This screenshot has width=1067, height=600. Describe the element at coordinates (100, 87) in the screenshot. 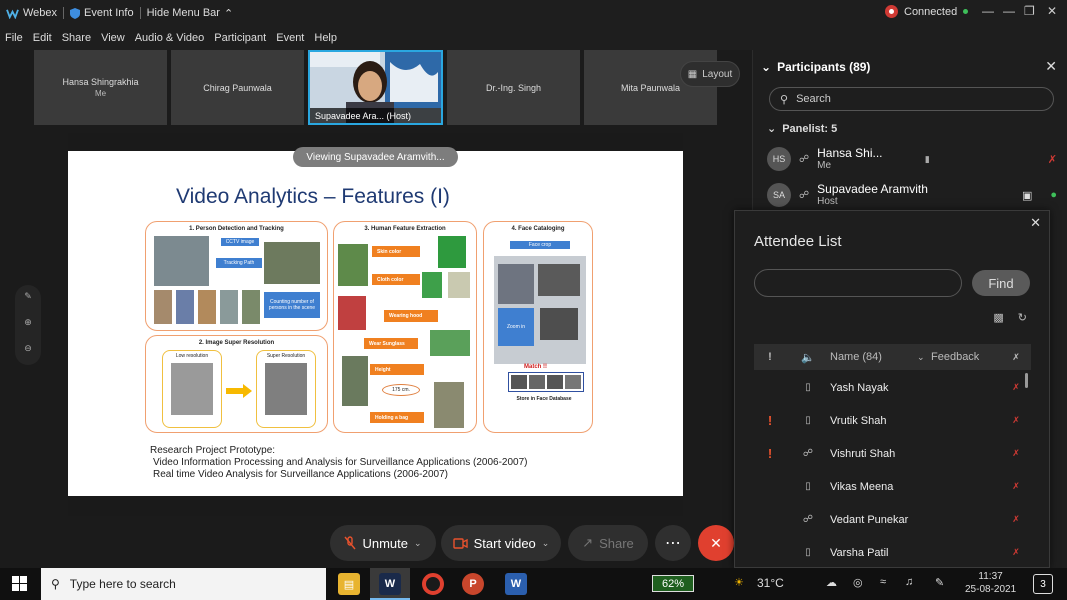

I see `video-thumb-self: Hansa Shingrakhia Me` at that location.